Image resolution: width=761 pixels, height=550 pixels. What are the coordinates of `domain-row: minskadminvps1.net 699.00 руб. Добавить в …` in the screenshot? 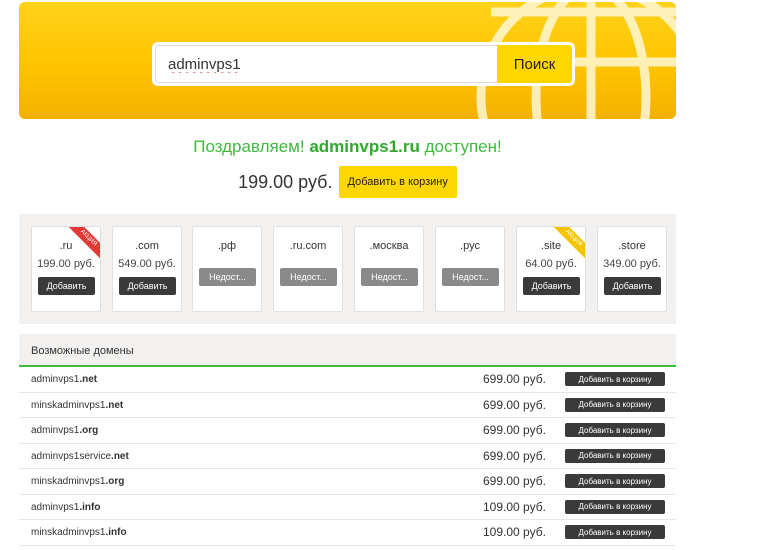 It's located at (347, 405).